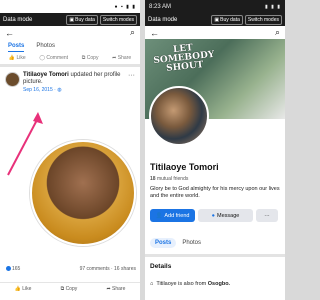 This screenshot has width=320, height=300. I want to click on like-reaction-icon, so click(8, 269).